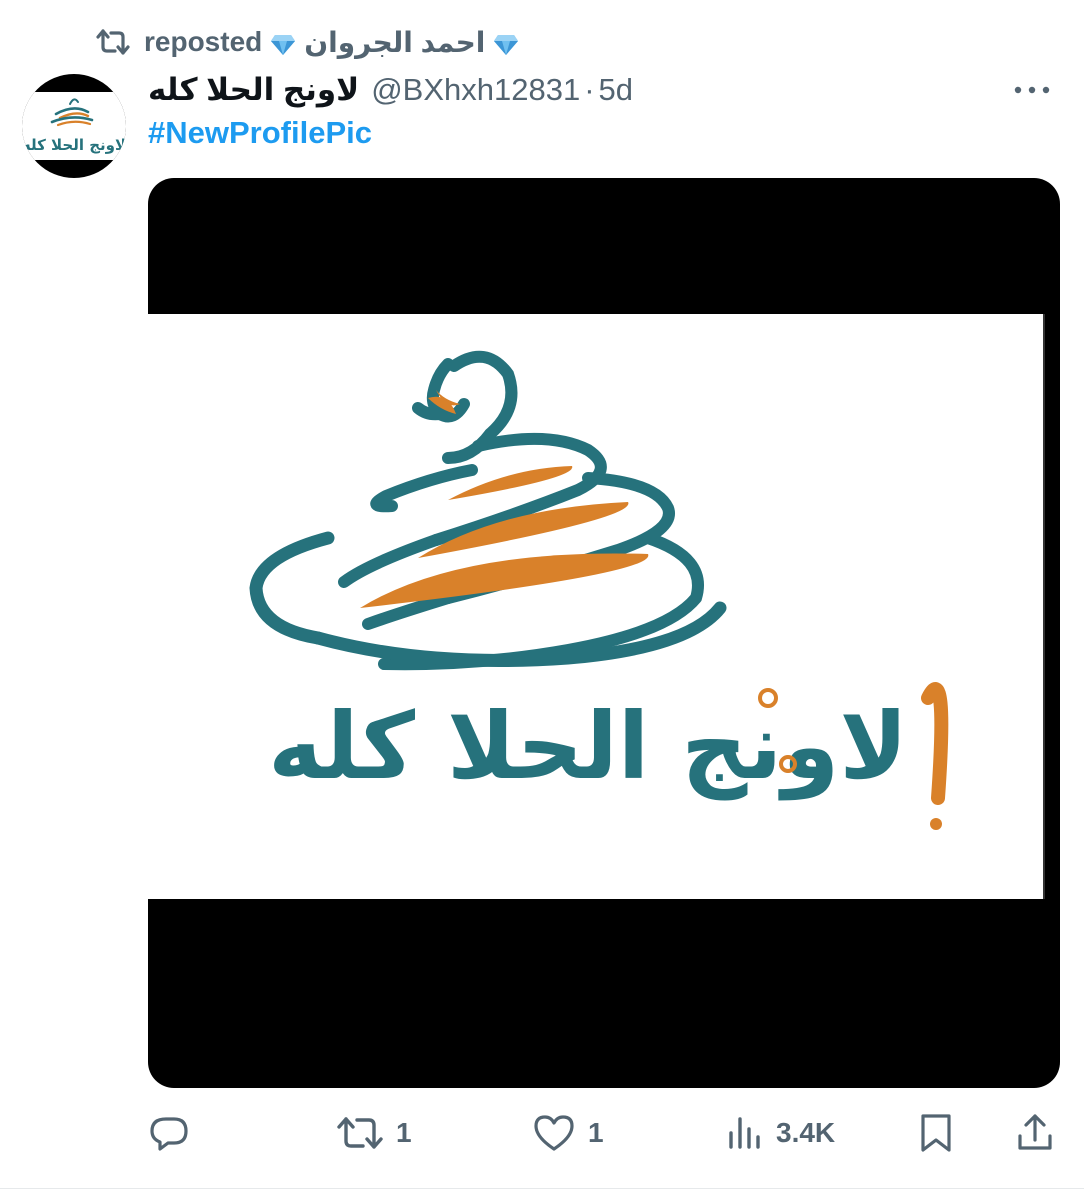  I want to click on hashtag-link: #NewProfilePic, so click(260, 133).